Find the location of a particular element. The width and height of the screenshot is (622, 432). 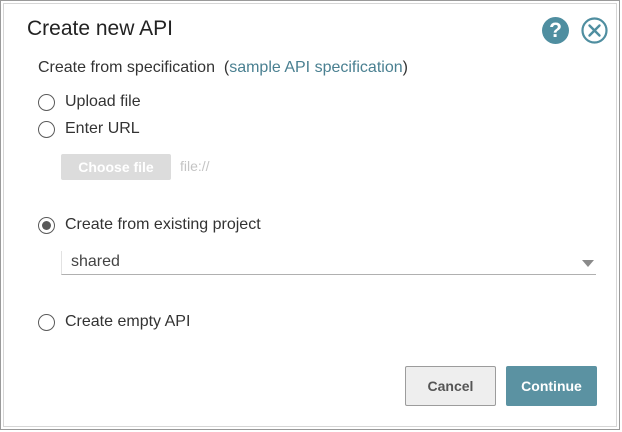

radio-existing-project-button is located at coordinates (46, 225).